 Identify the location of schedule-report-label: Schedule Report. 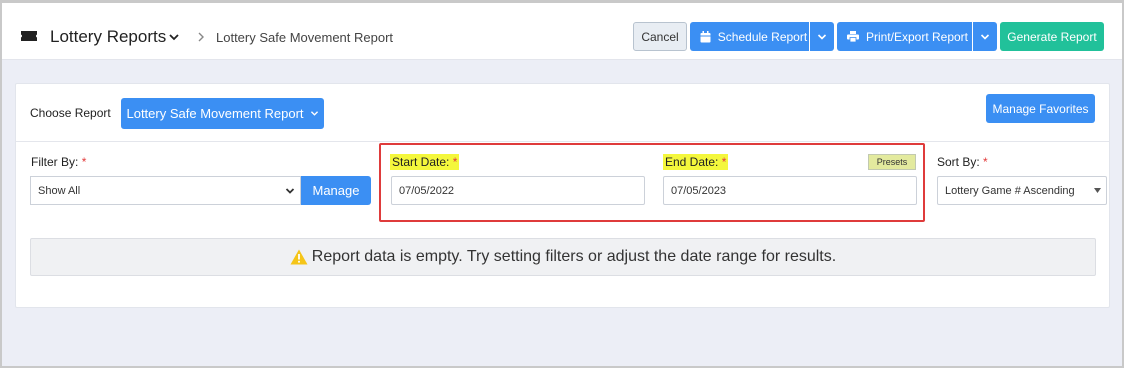
(762, 36).